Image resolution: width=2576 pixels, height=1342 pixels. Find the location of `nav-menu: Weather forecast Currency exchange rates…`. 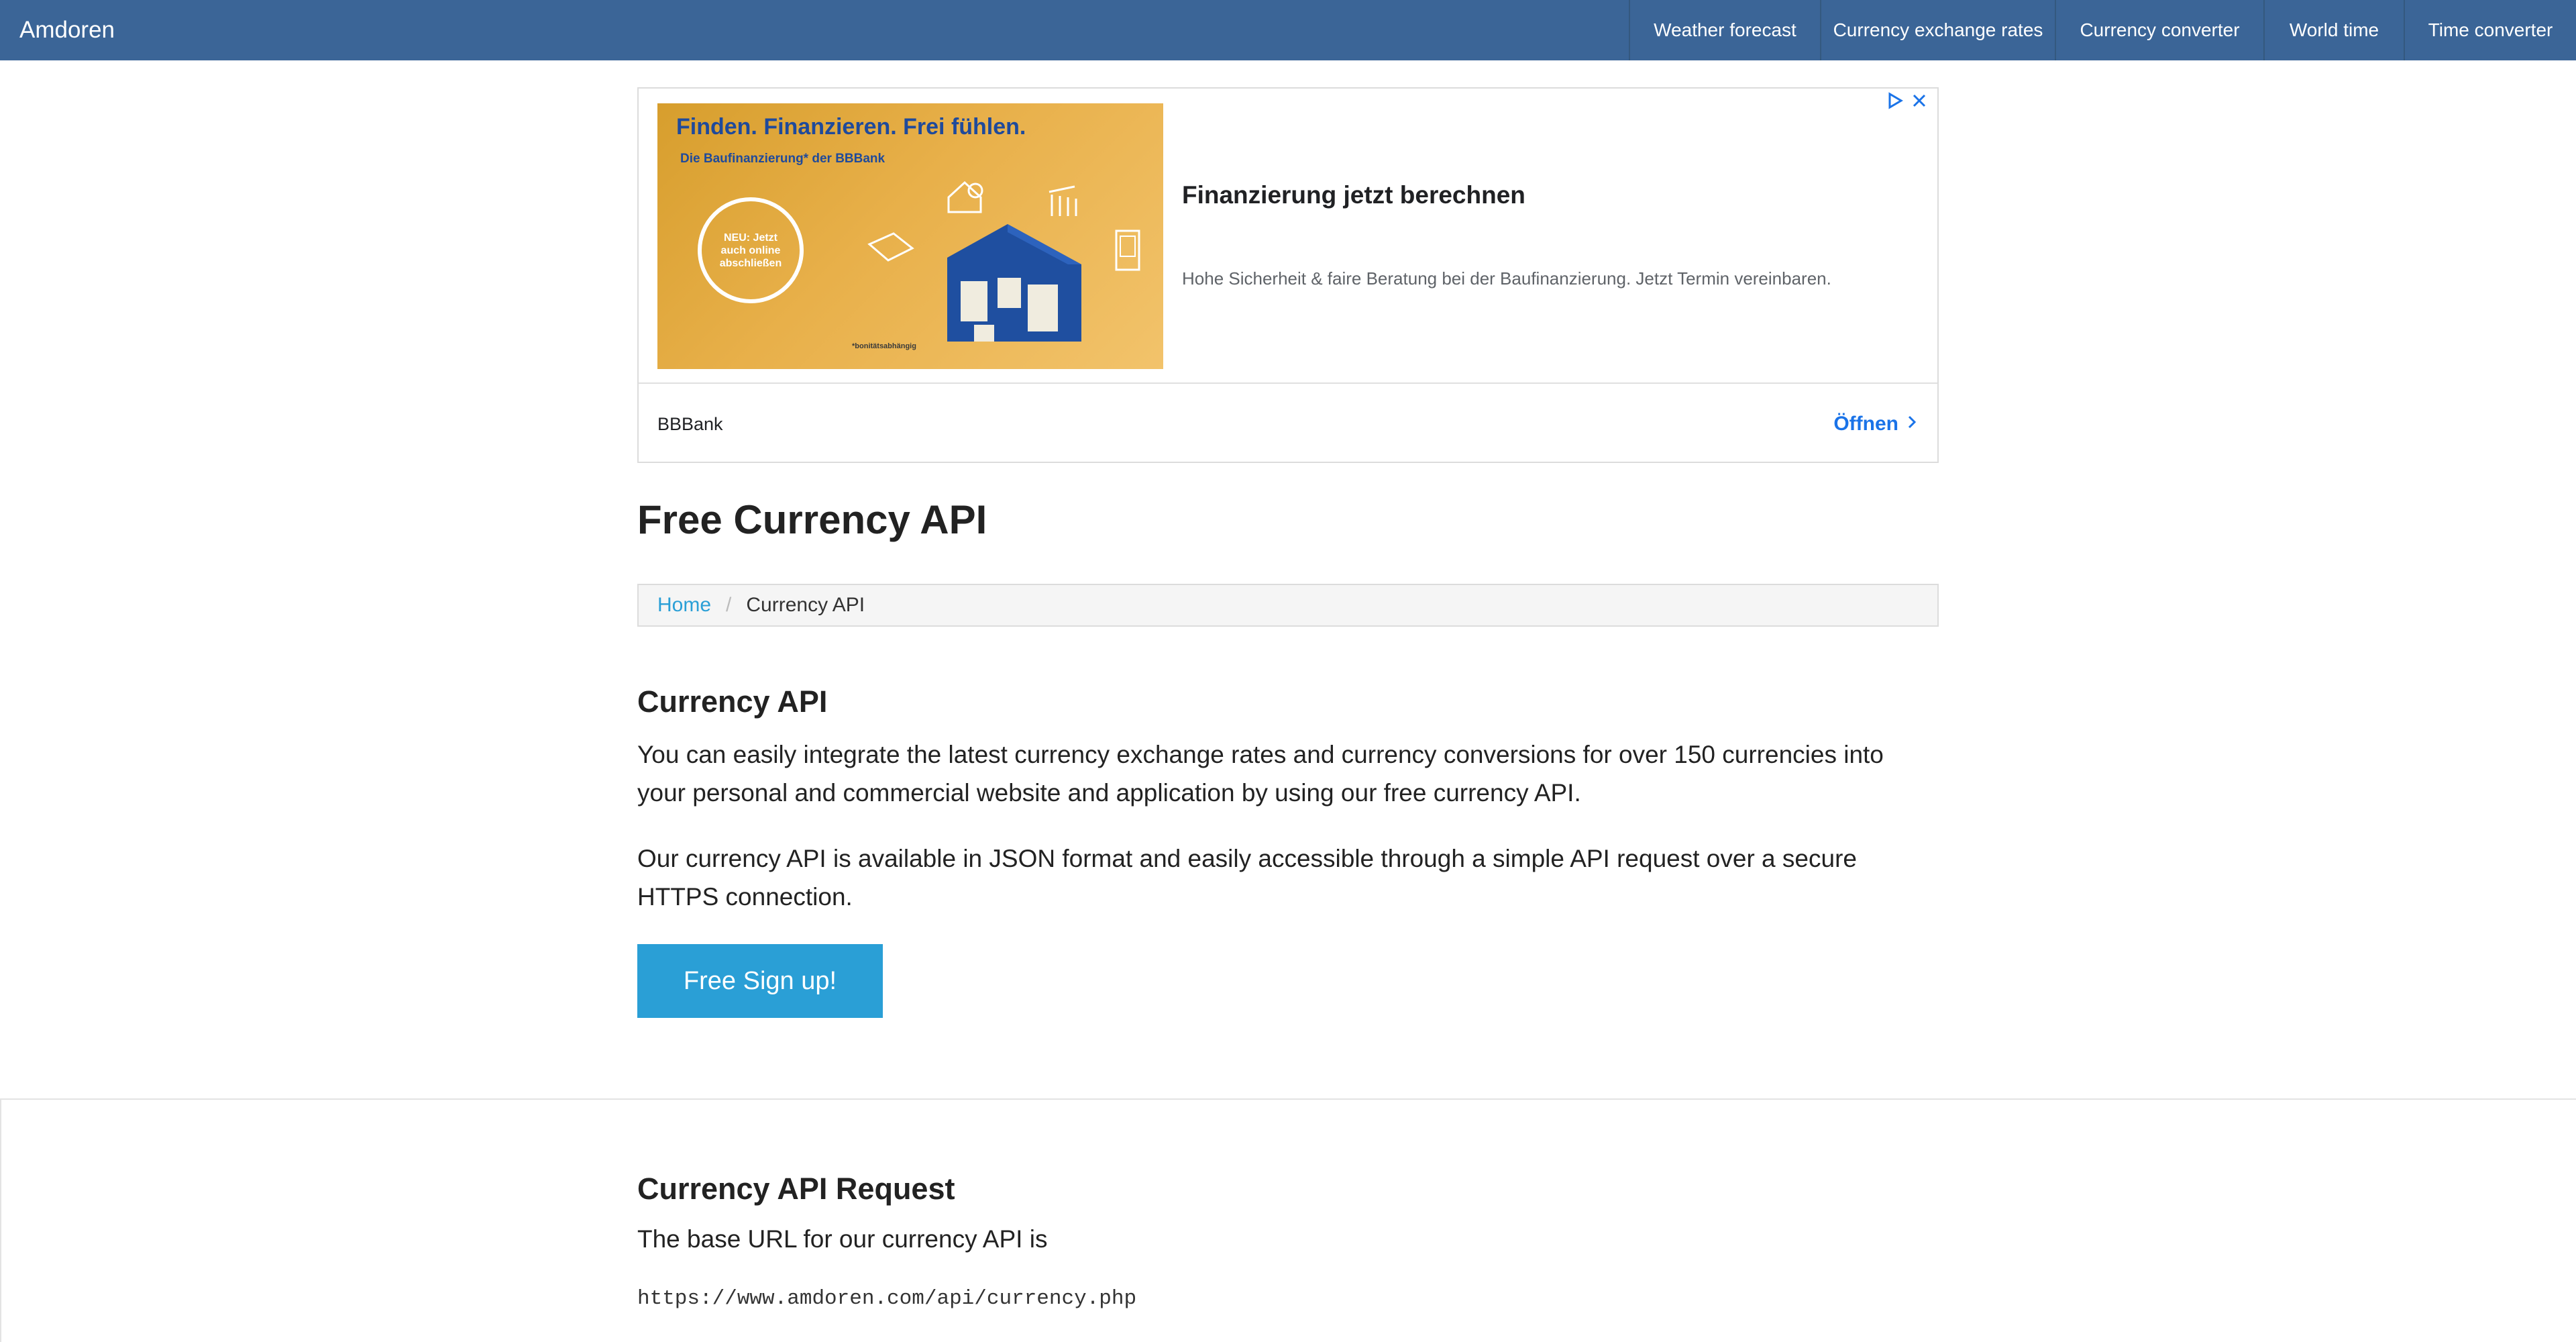

nav-menu: Weather forecast Currency exchange rates… is located at coordinates (2102, 30).